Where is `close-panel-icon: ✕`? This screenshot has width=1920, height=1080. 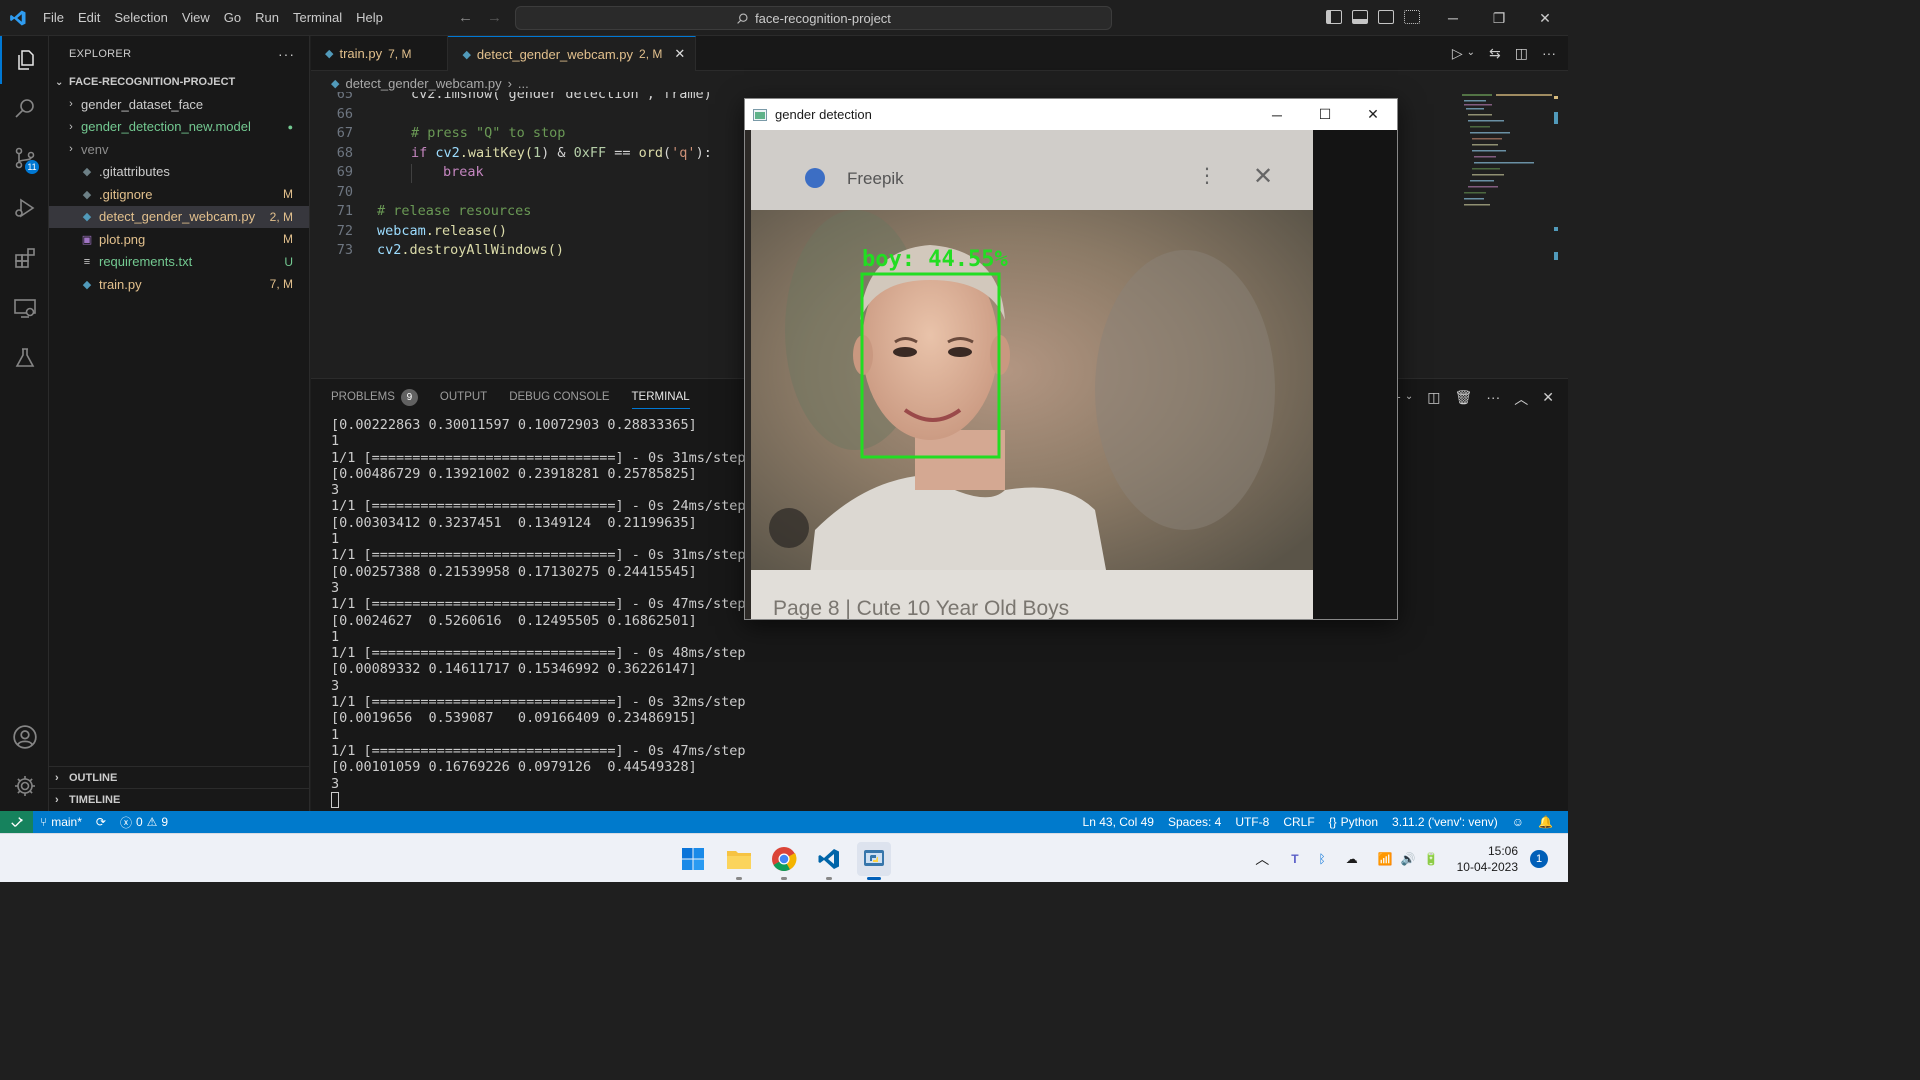 close-panel-icon: ✕ is located at coordinates (1548, 399).